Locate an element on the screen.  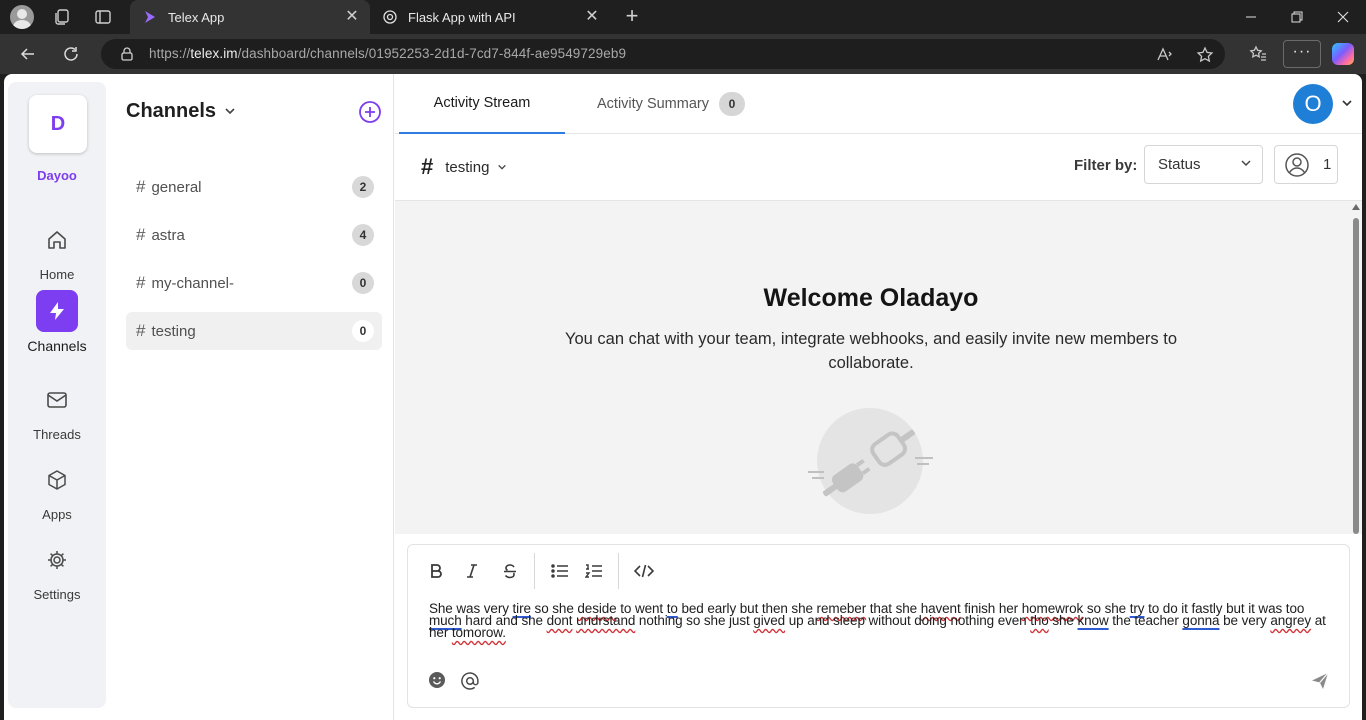
user-circle-icon is located at coordinates (1297, 165).